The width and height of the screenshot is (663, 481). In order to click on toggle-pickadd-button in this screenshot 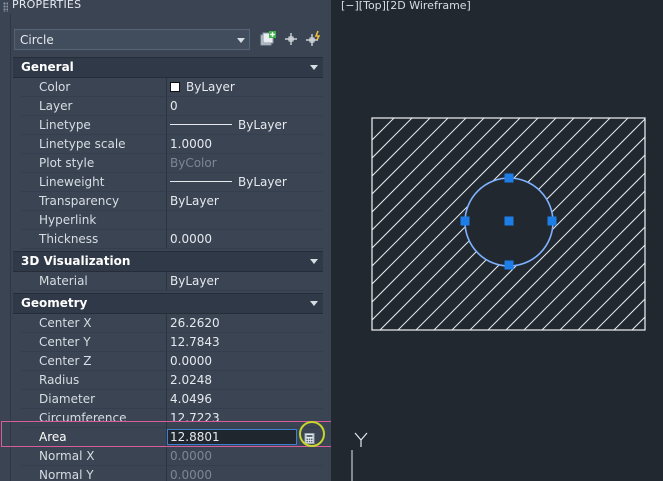, I will do `click(269, 40)`.